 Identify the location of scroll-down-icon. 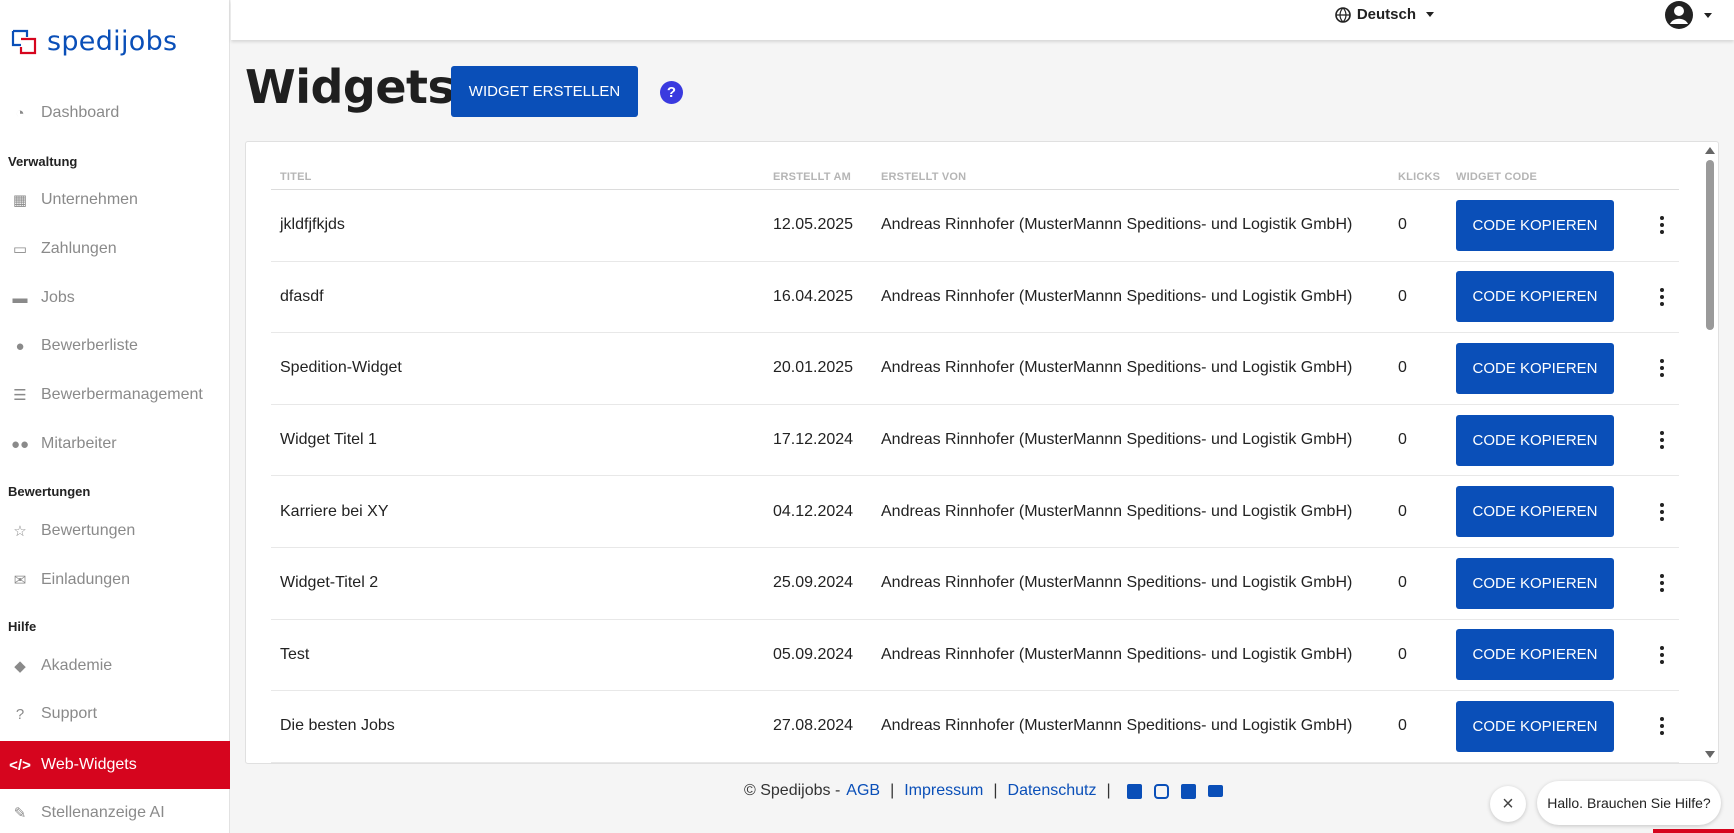
(1710, 754).